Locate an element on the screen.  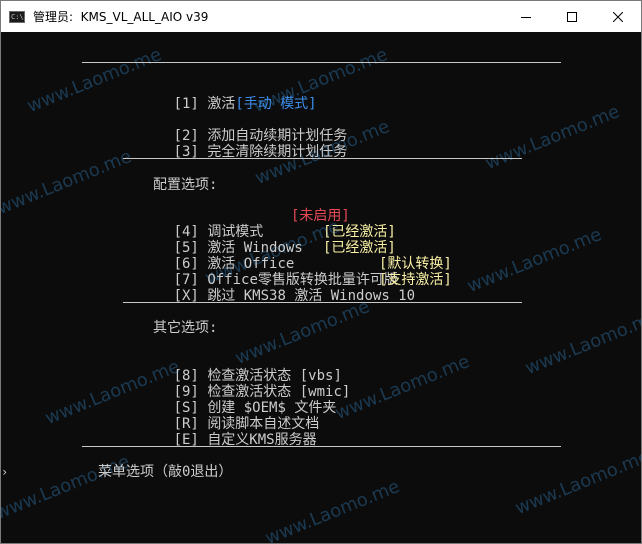
cmd-app-icon: C:\ is located at coordinates (17, 16).